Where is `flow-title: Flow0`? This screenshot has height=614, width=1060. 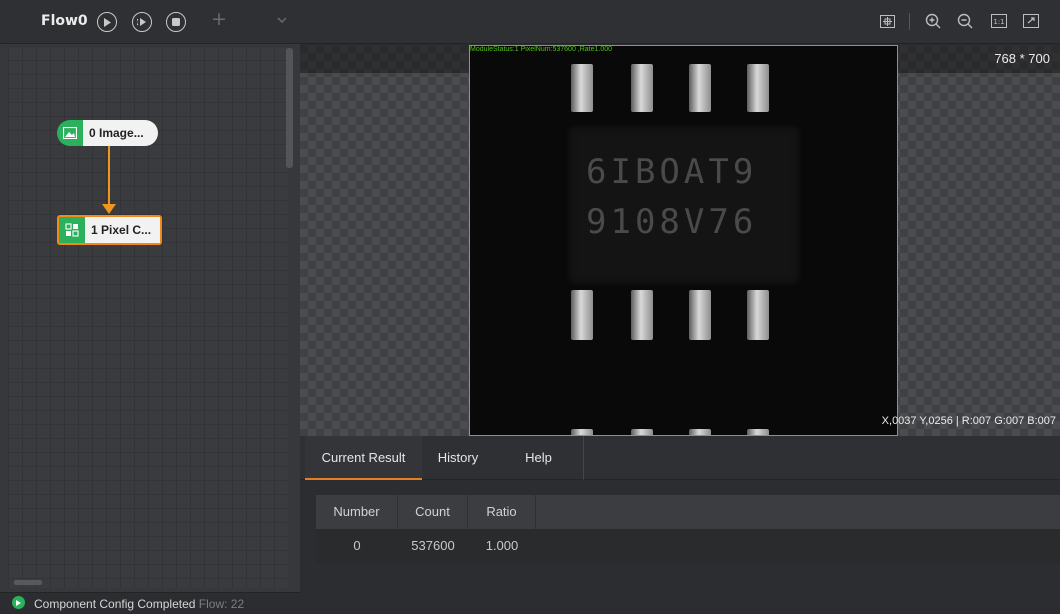
flow-title: Flow0 is located at coordinates (64, 21).